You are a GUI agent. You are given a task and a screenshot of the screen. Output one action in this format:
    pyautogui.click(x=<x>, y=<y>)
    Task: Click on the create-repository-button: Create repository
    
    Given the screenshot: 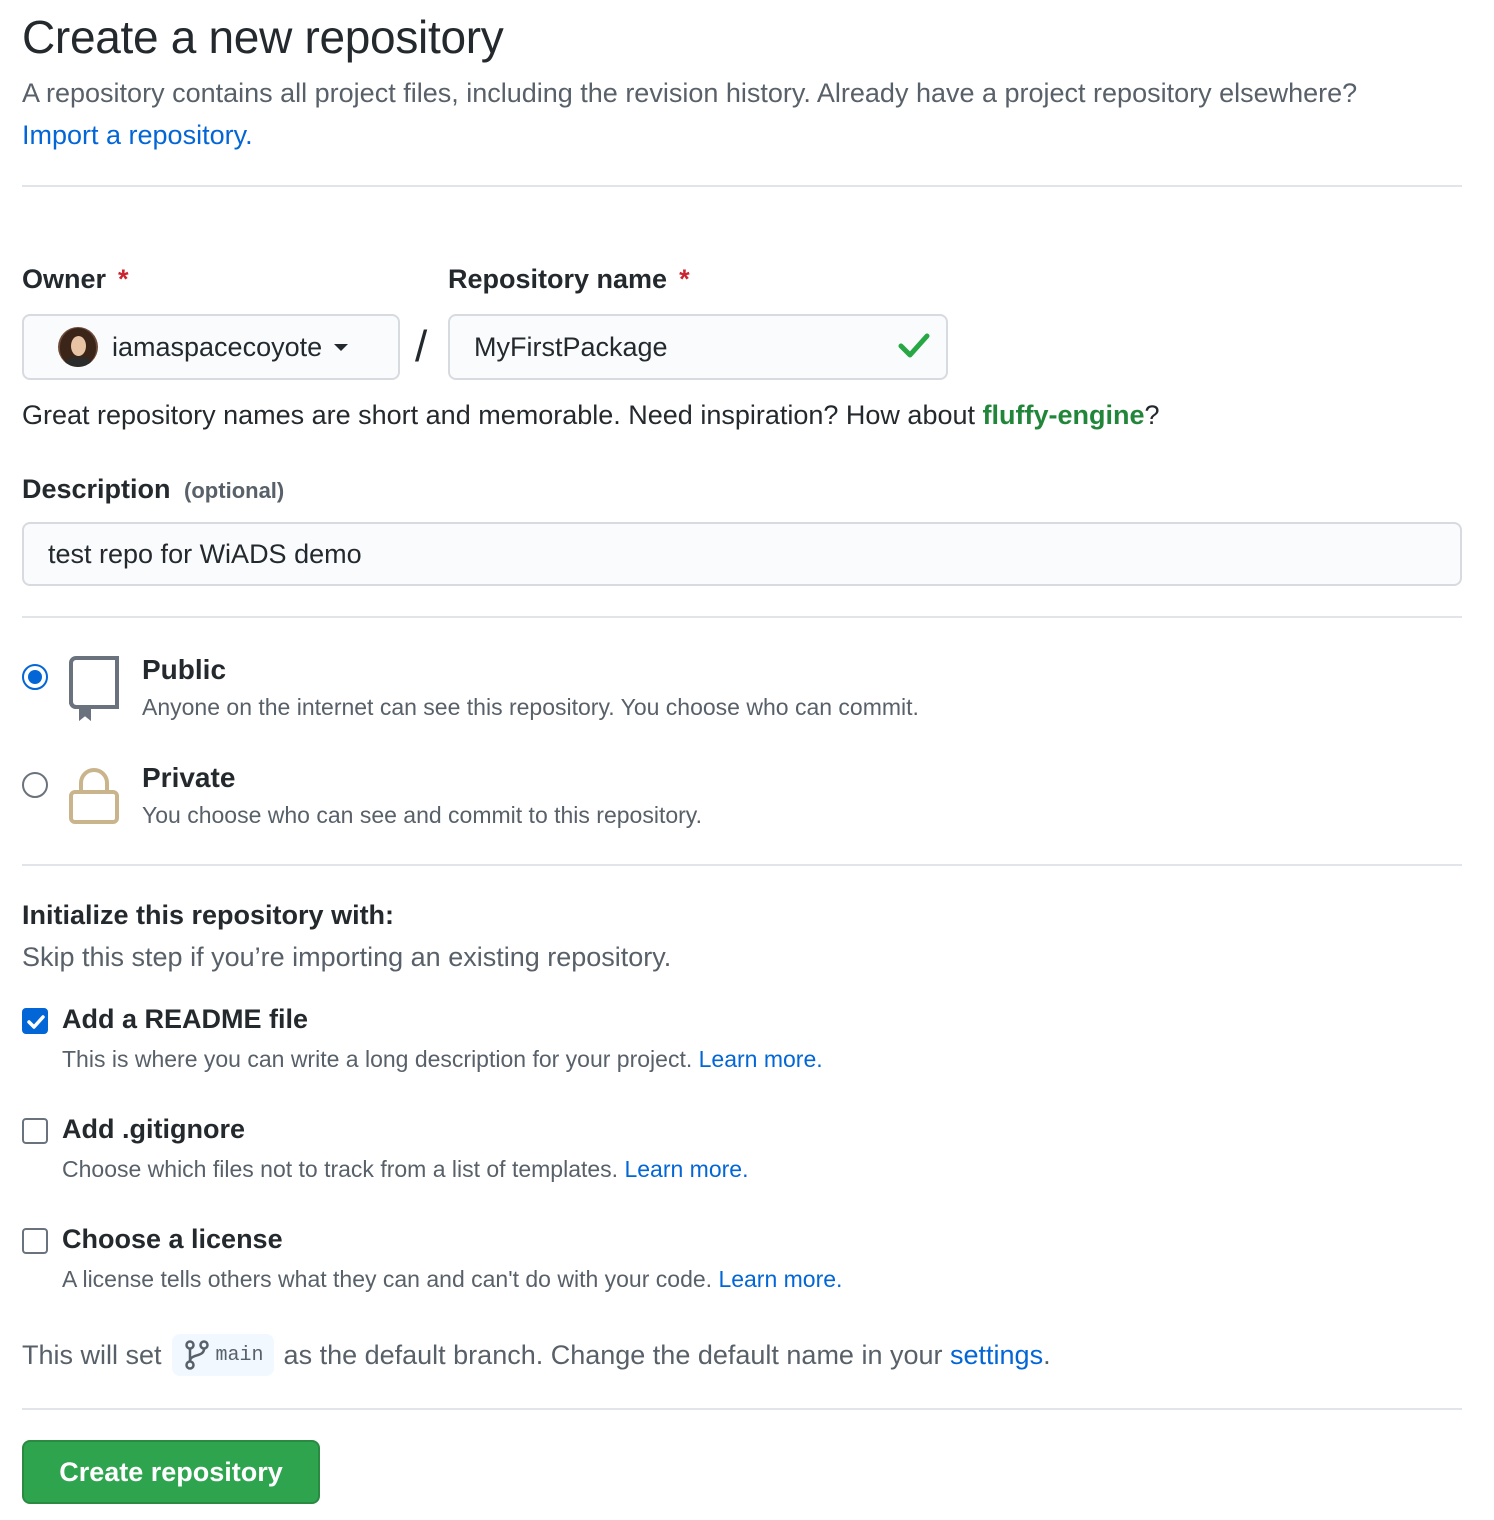 What is the action you would take?
    pyautogui.click(x=171, y=1472)
    